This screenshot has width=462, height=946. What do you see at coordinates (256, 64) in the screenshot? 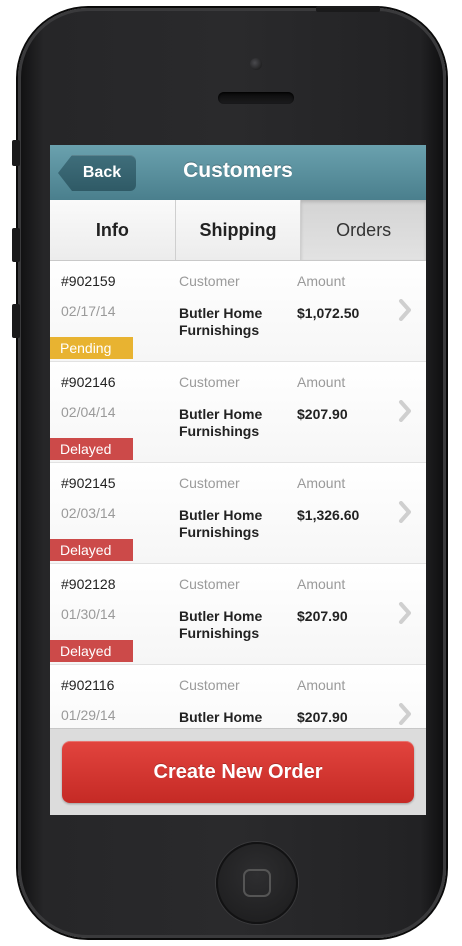
I see `camera-icon` at bounding box center [256, 64].